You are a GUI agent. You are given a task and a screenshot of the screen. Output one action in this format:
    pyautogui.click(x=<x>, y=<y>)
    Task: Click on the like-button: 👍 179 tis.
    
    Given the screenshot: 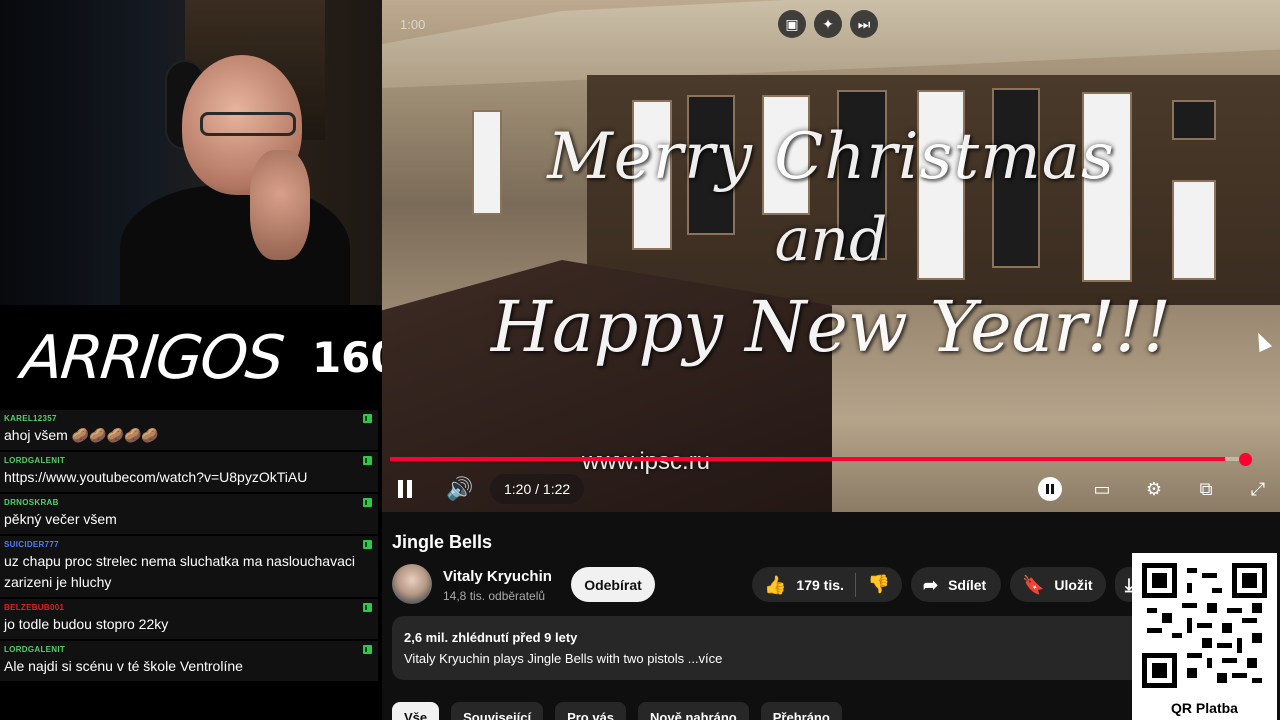 What is the action you would take?
    pyautogui.click(x=804, y=584)
    